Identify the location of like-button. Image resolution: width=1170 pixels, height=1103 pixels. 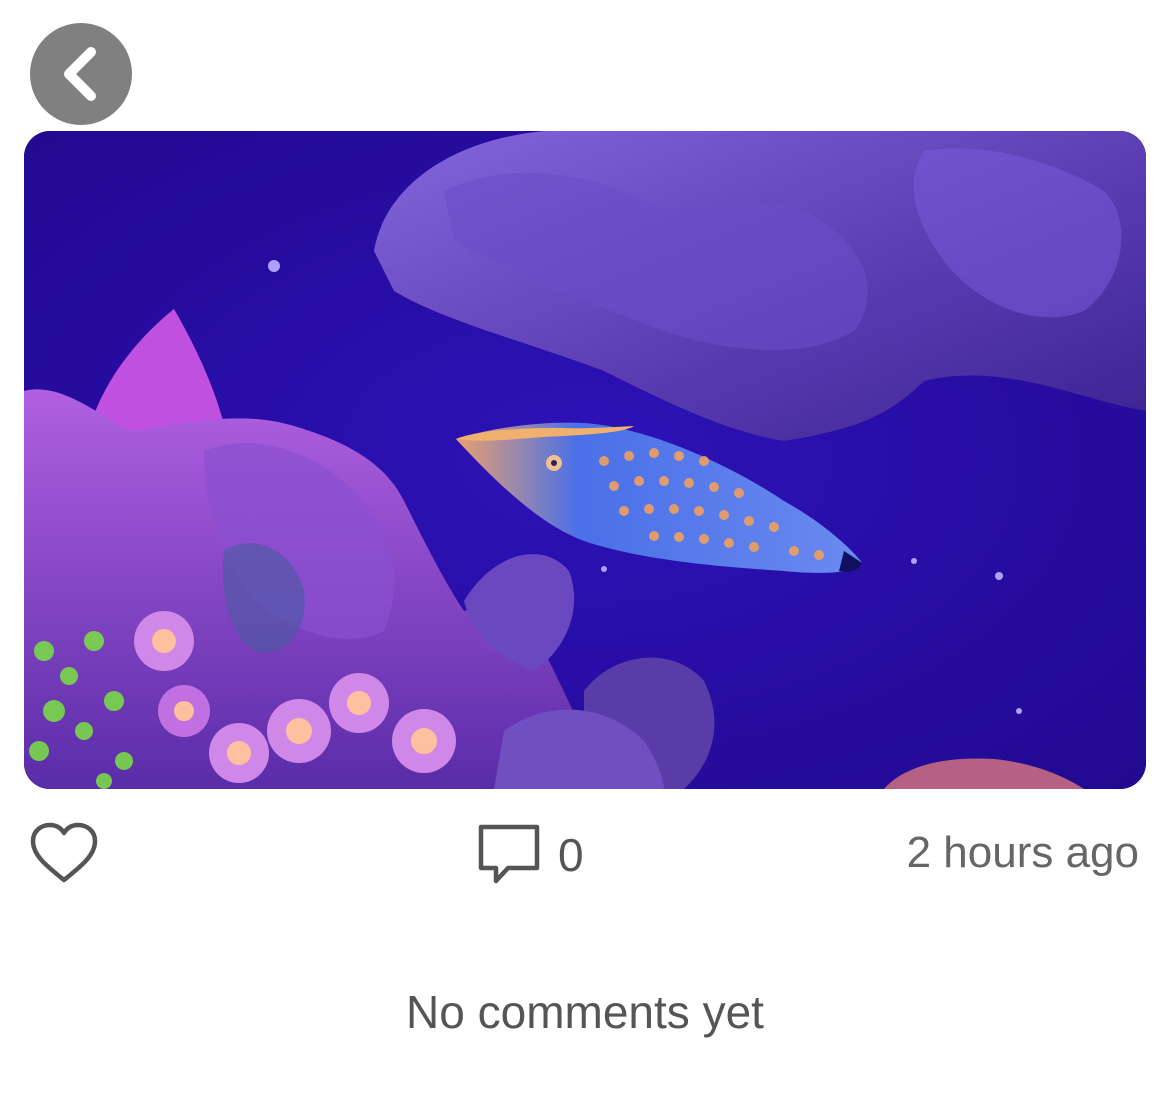
(64, 854).